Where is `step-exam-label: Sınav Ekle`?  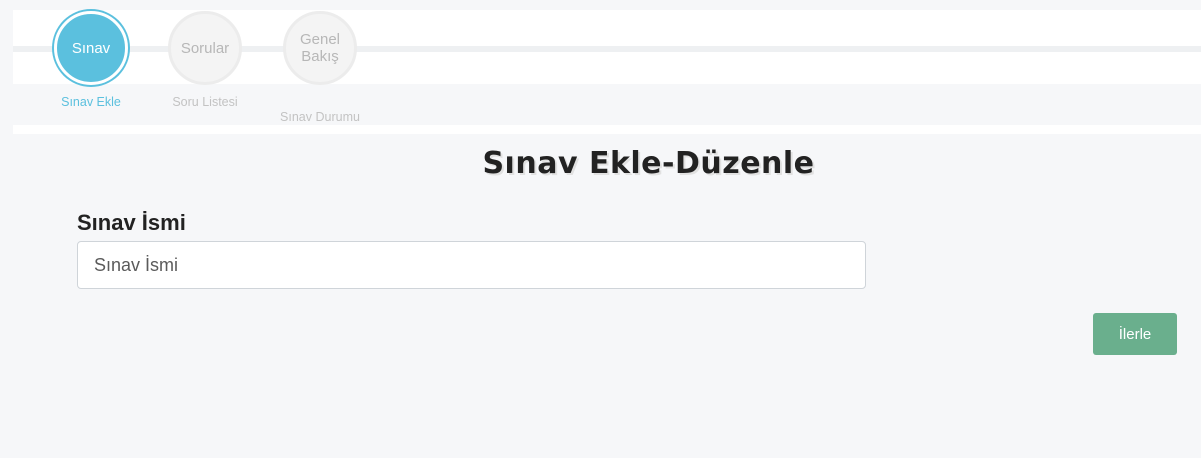
step-exam-label: Sınav Ekle is located at coordinates (91, 102).